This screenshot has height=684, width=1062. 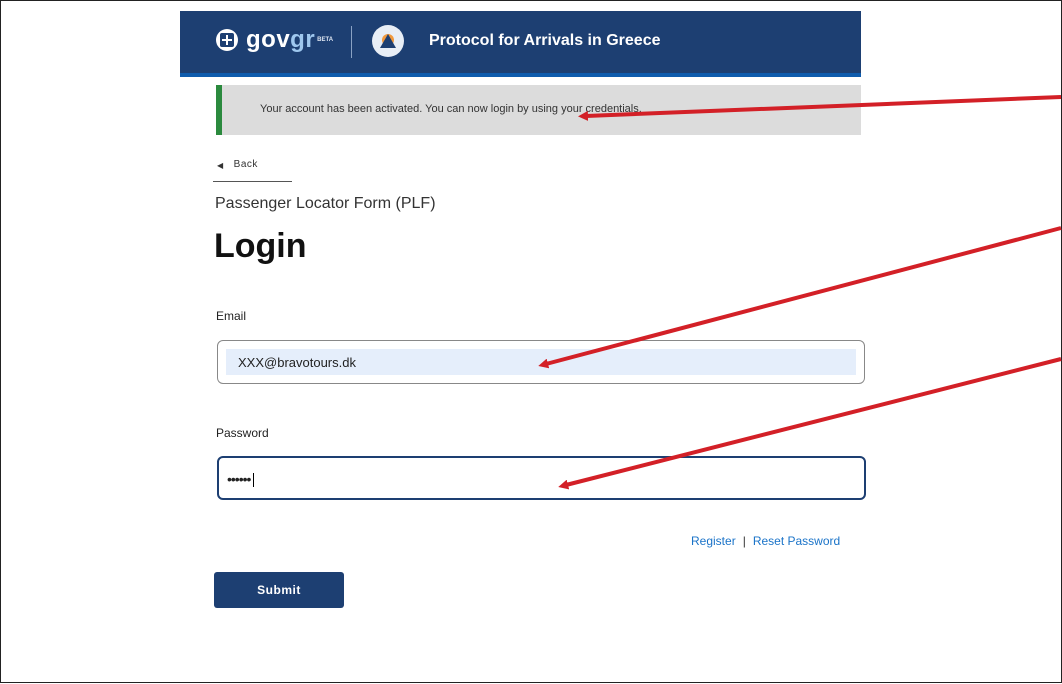 I want to click on password-label: Password, so click(x=242, y=433).